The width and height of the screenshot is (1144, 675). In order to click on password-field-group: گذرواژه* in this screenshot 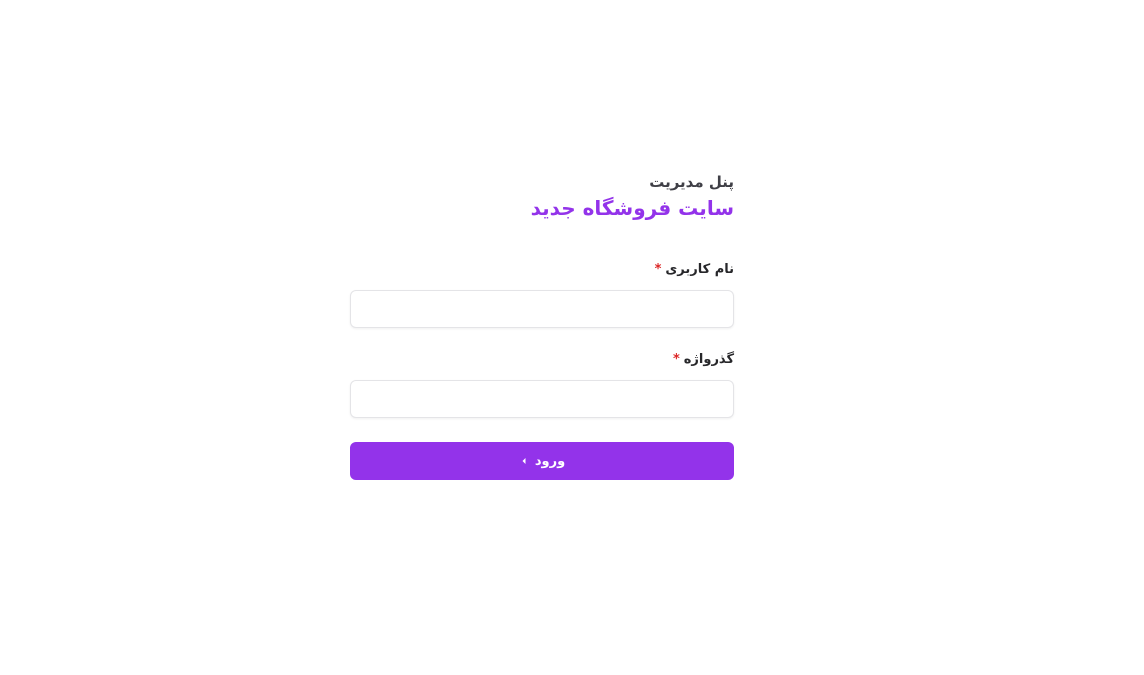, I will do `click(542, 384)`.